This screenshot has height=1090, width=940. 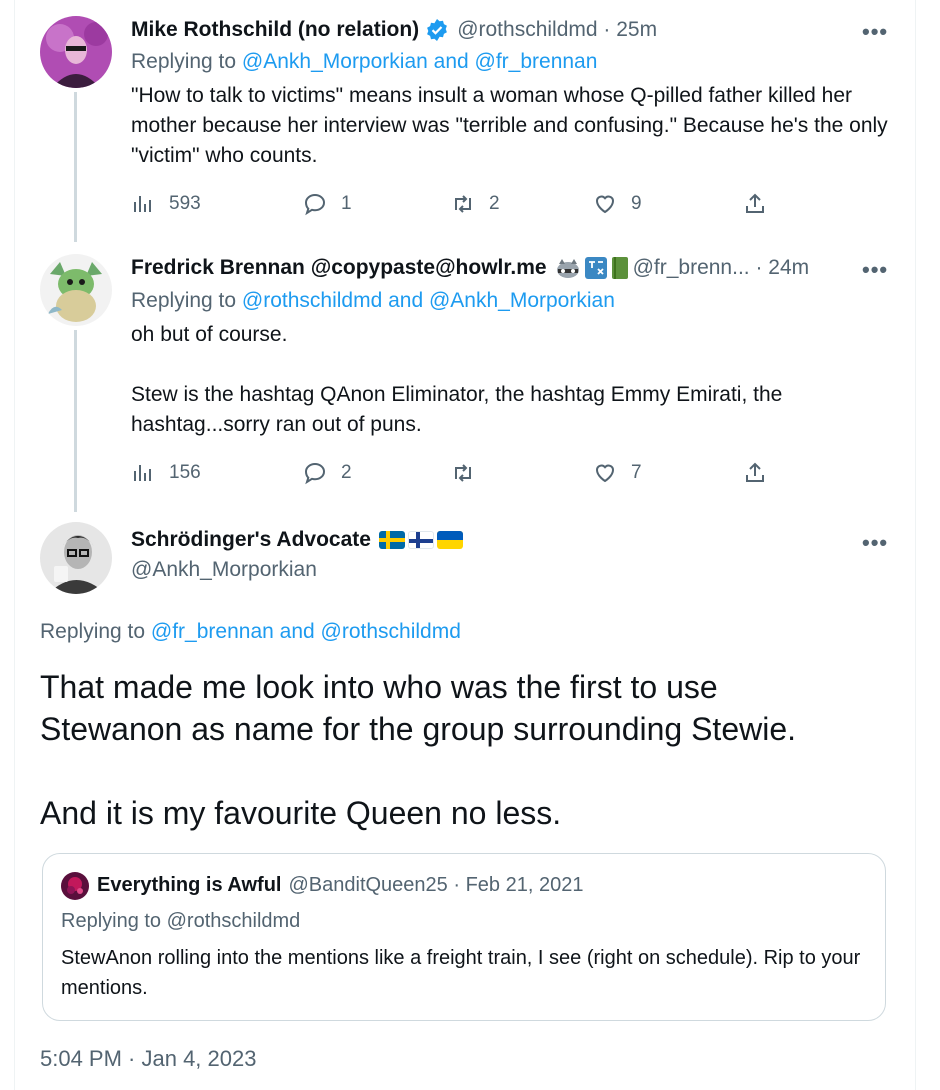 I want to click on like-button: 9, so click(x=617, y=204).